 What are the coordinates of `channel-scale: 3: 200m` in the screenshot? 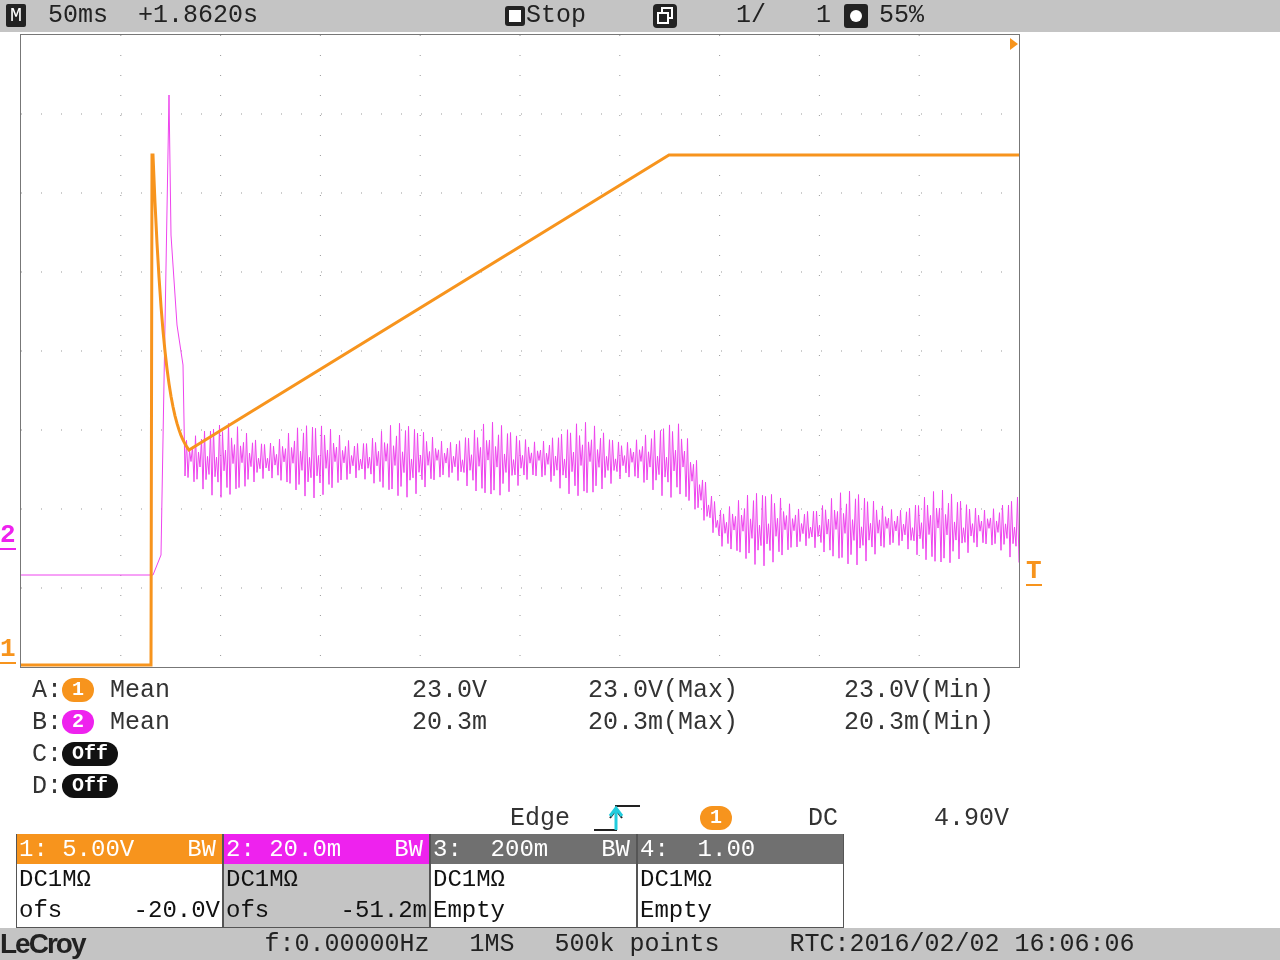 It's located at (491, 849).